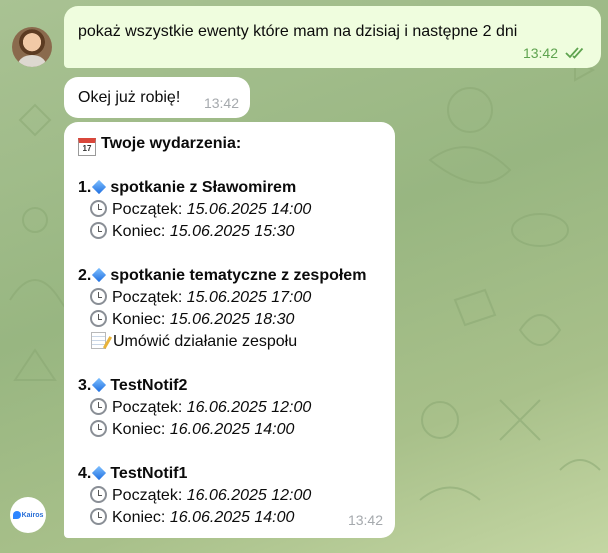 The width and height of the screenshot is (608, 553). I want to click on outgoing-message-meta: 13:42, so click(555, 53).